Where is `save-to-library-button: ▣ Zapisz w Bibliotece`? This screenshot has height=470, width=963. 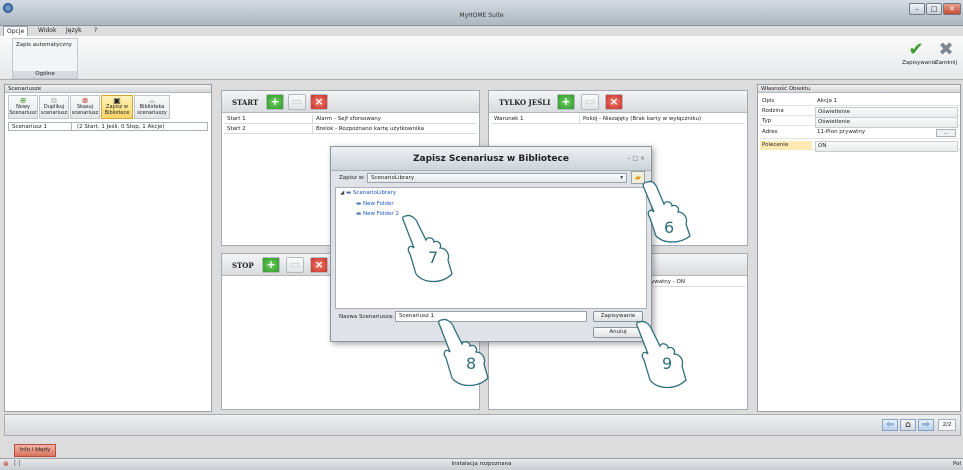
save-to-library-button: ▣ Zapisz w Bibliotece is located at coordinates (117, 107).